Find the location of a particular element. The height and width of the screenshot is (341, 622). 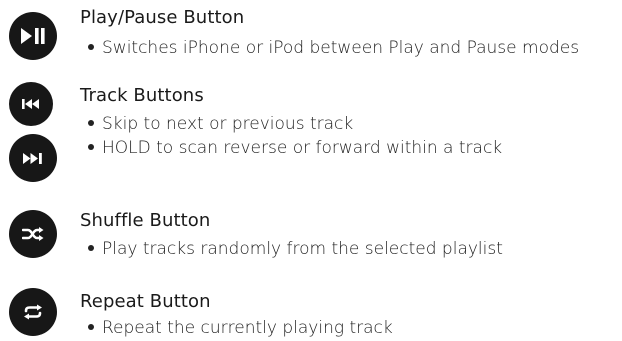

play-pause-icon is located at coordinates (33, 36).